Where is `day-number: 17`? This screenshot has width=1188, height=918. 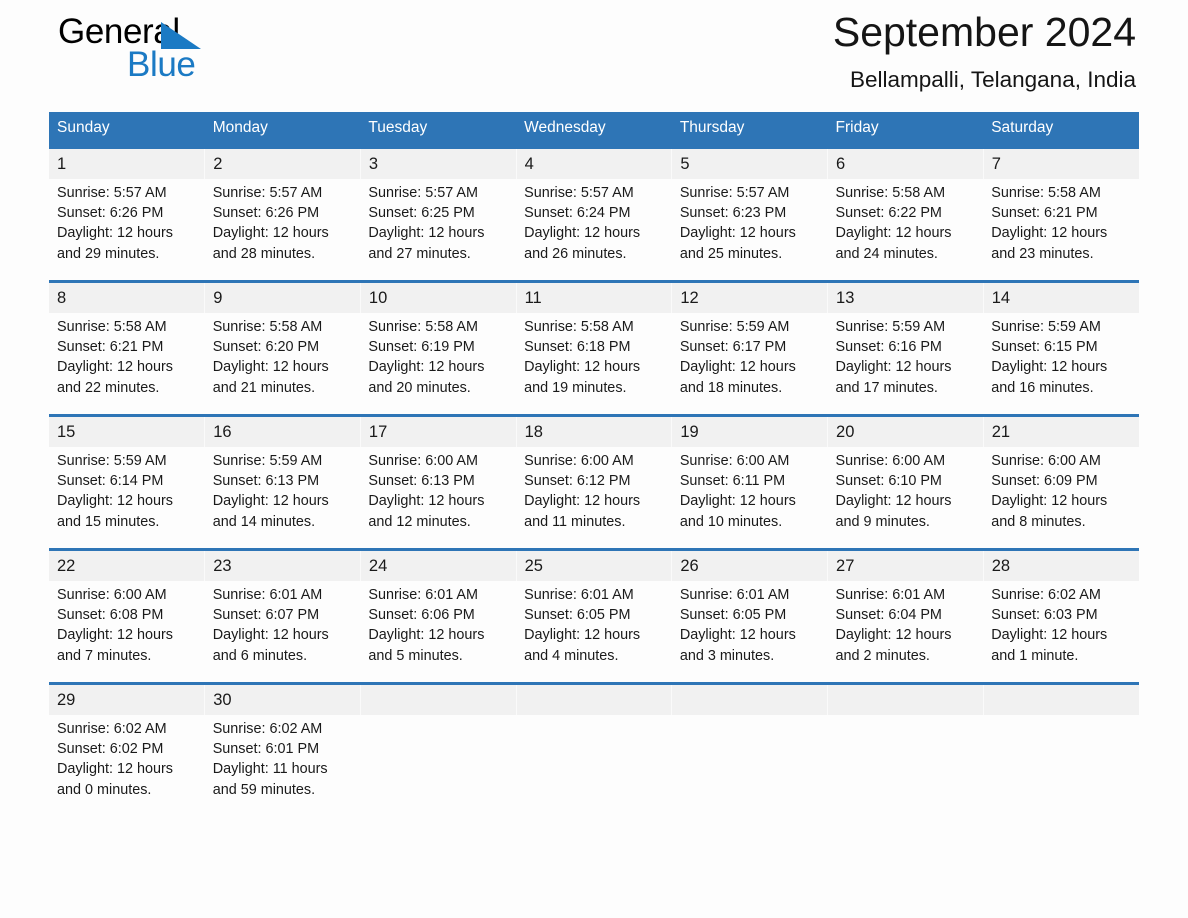
day-number: 17 is located at coordinates (438, 432).